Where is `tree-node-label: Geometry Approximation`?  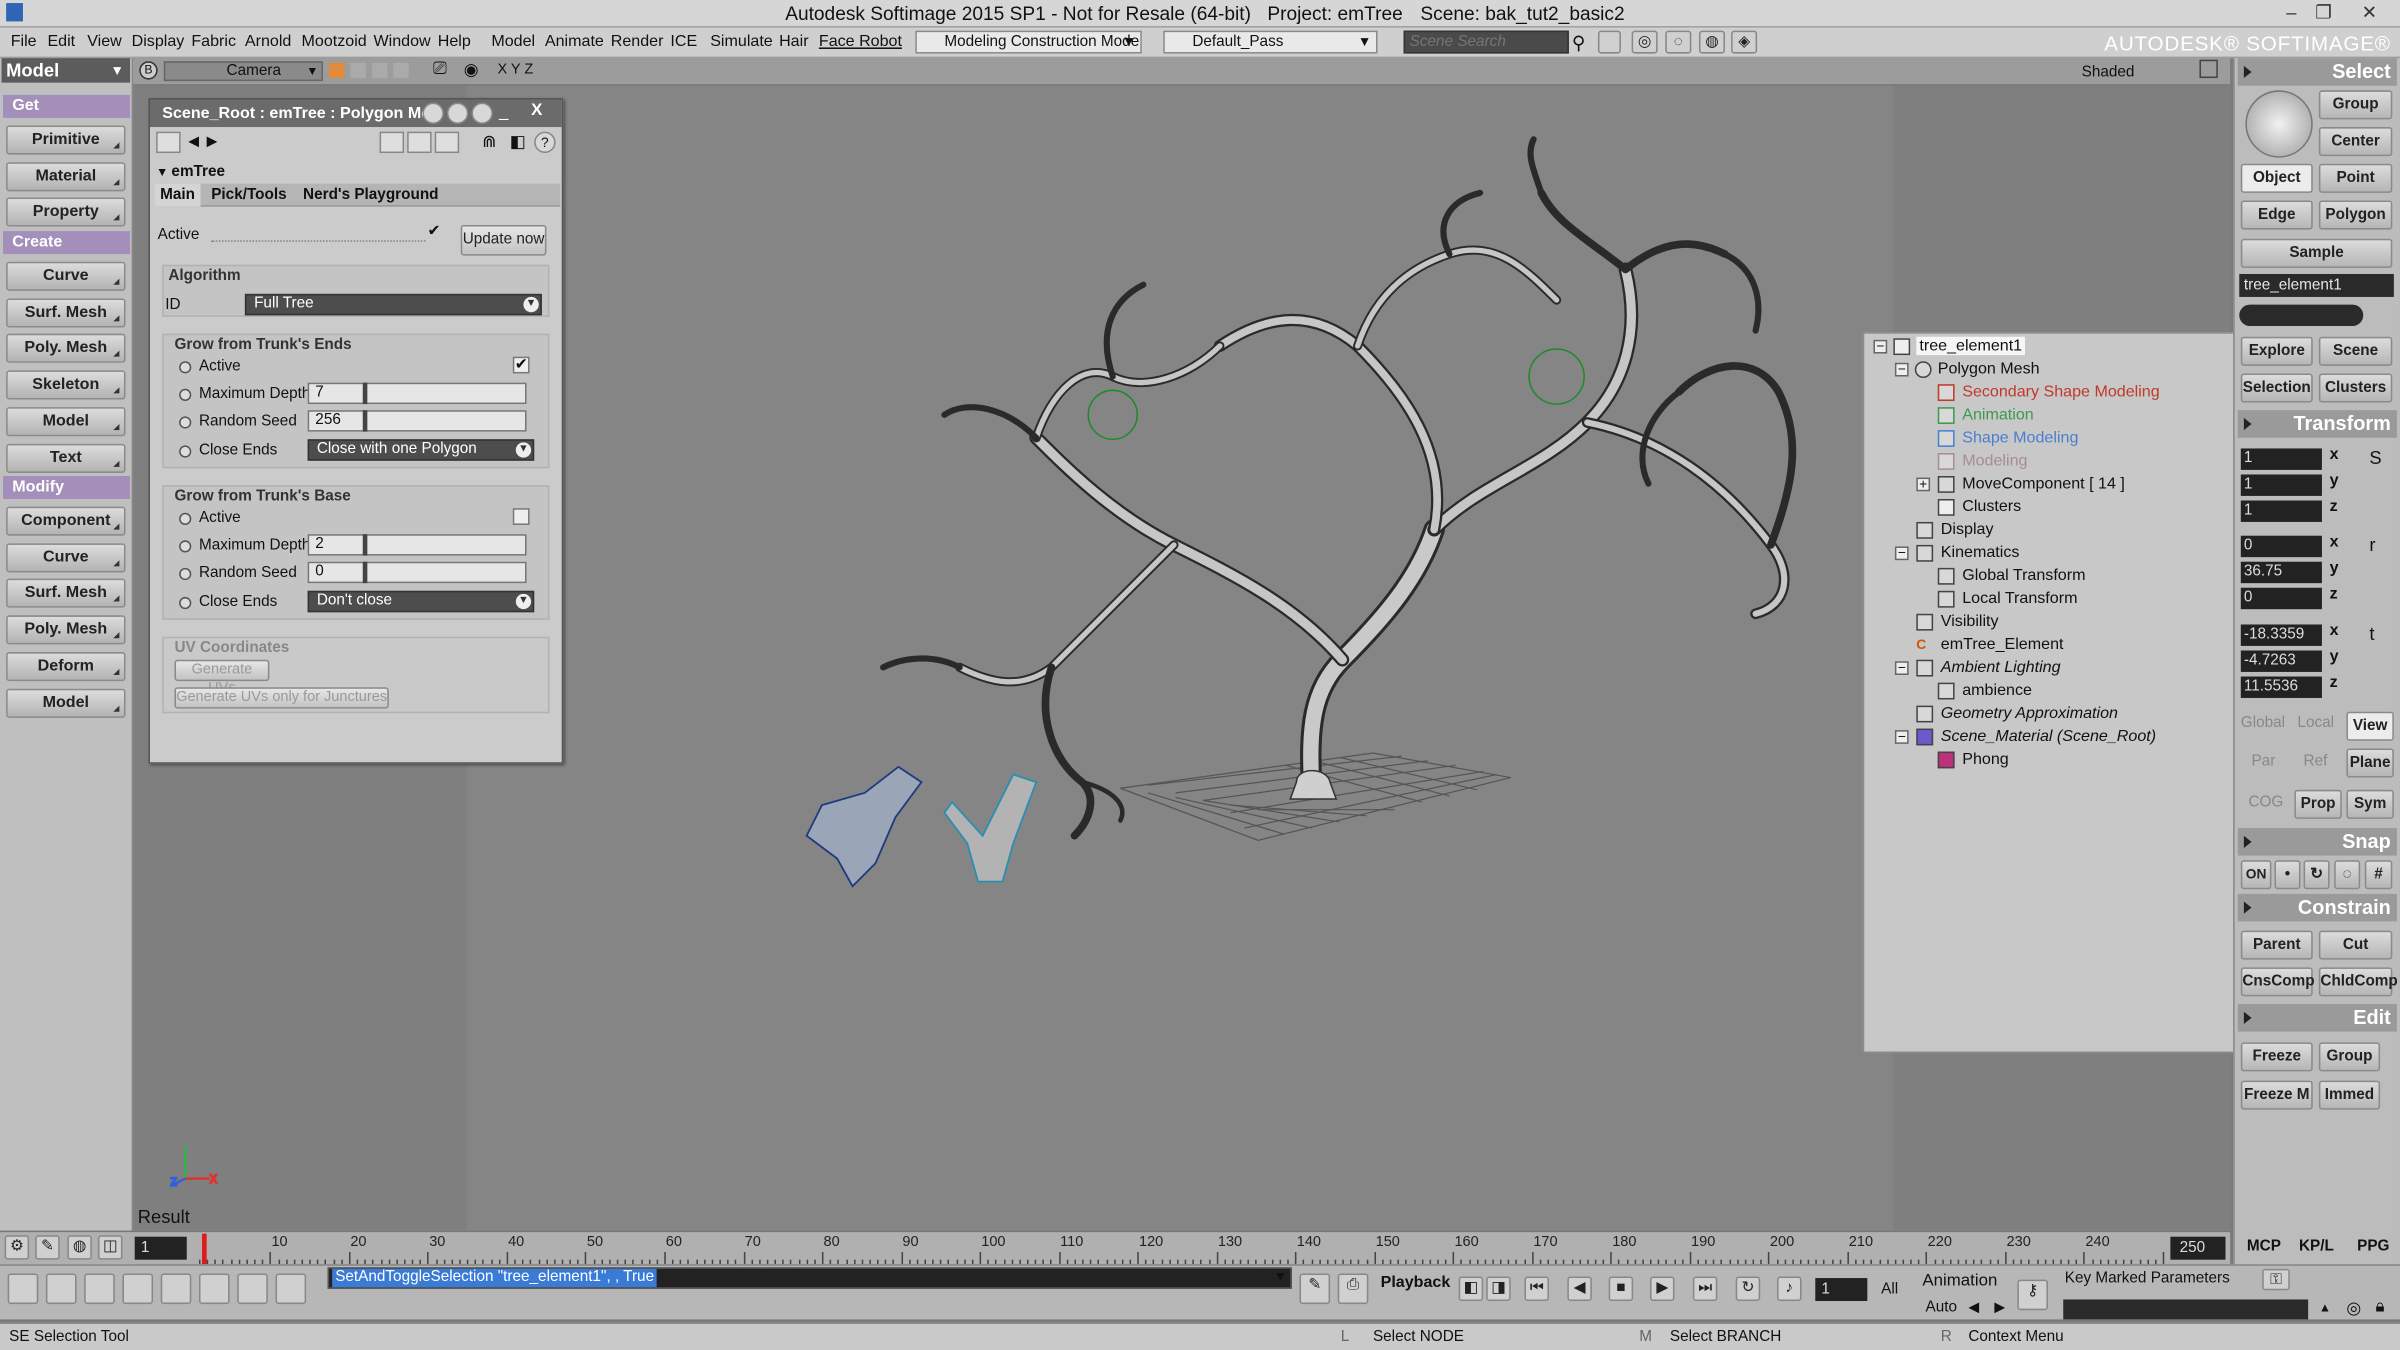
tree-node-label: Geometry Approximation is located at coordinates (2029, 713).